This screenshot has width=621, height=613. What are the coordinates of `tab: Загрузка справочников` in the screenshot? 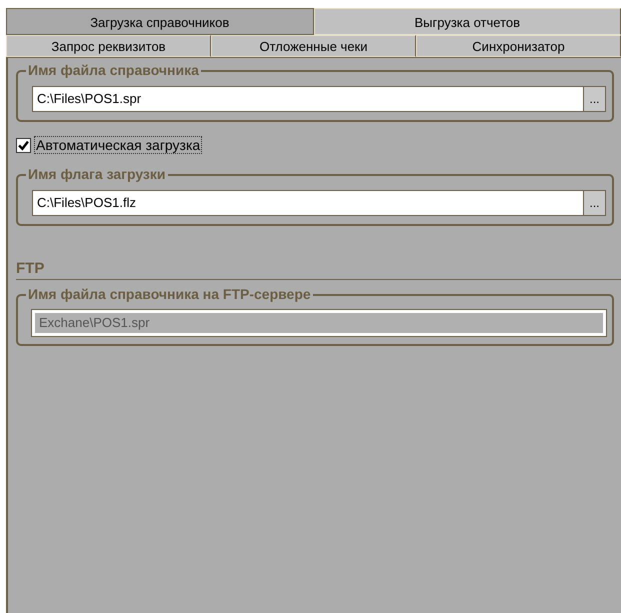 It's located at (160, 21).